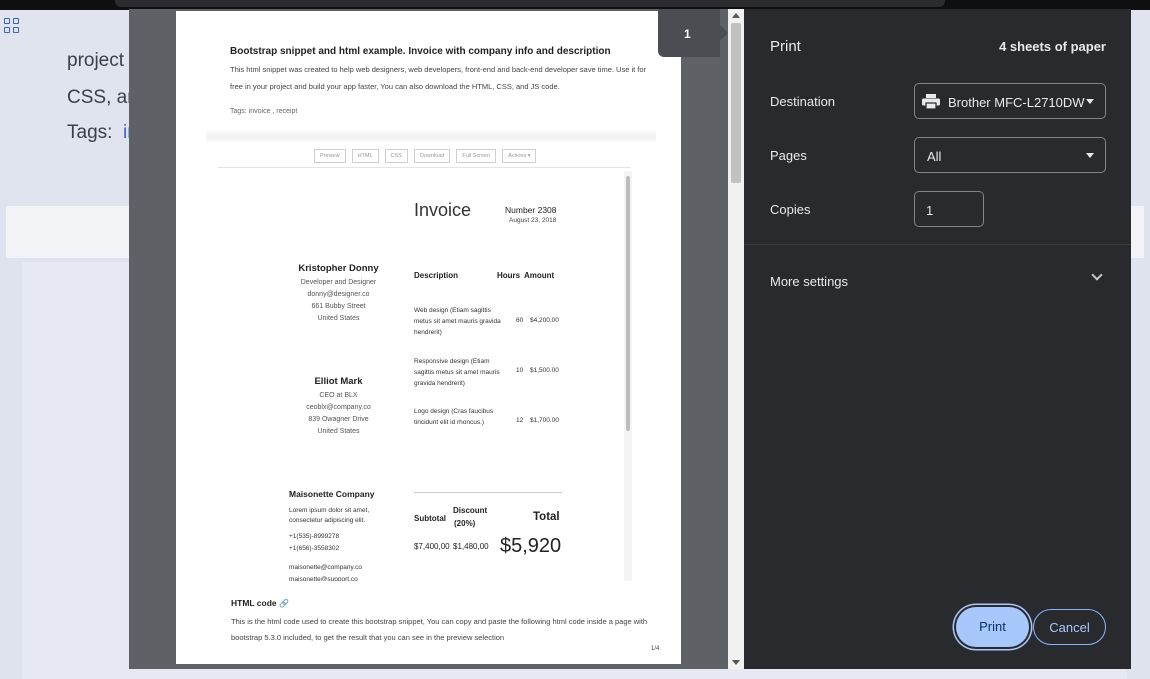  What do you see at coordinates (338, 282) in the screenshot?
I see `from-role: Developer and Designer` at bounding box center [338, 282].